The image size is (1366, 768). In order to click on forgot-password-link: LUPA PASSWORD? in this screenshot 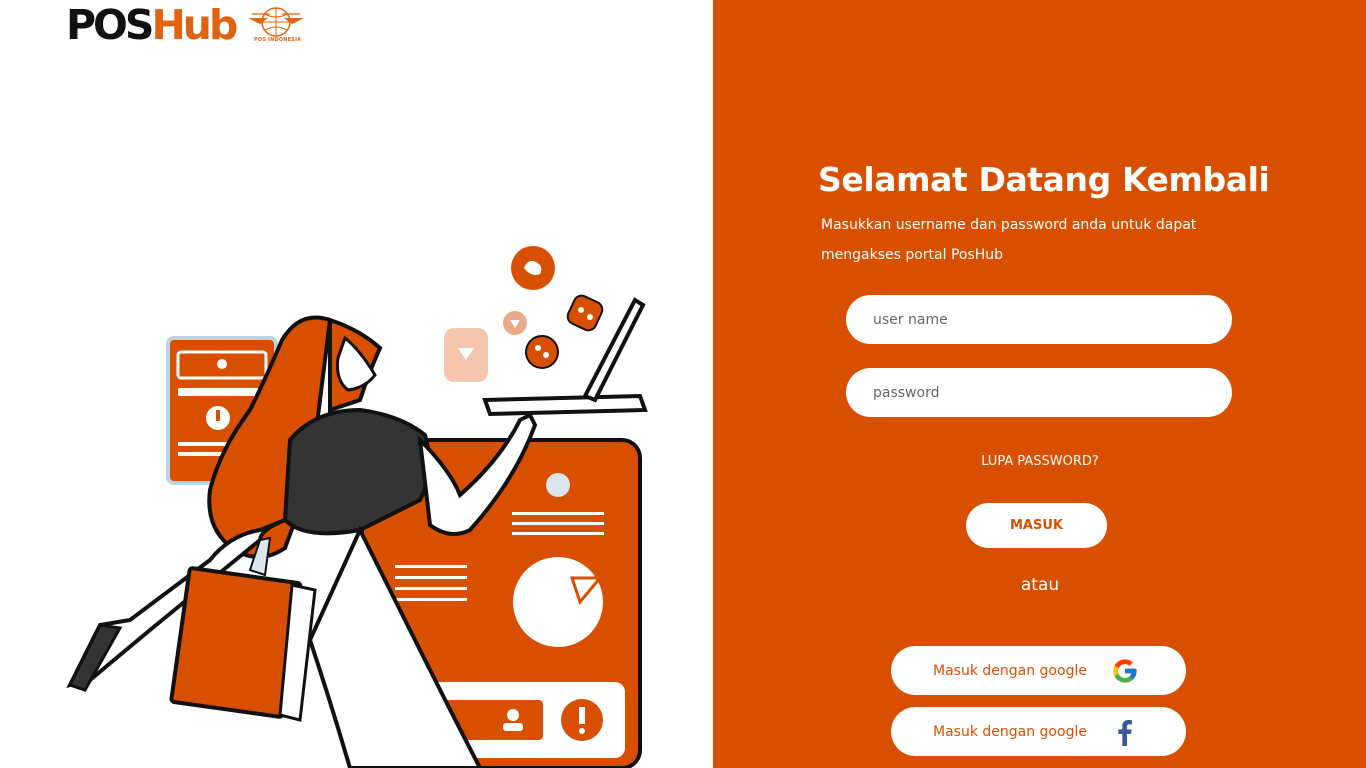, I will do `click(1040, 461)`.